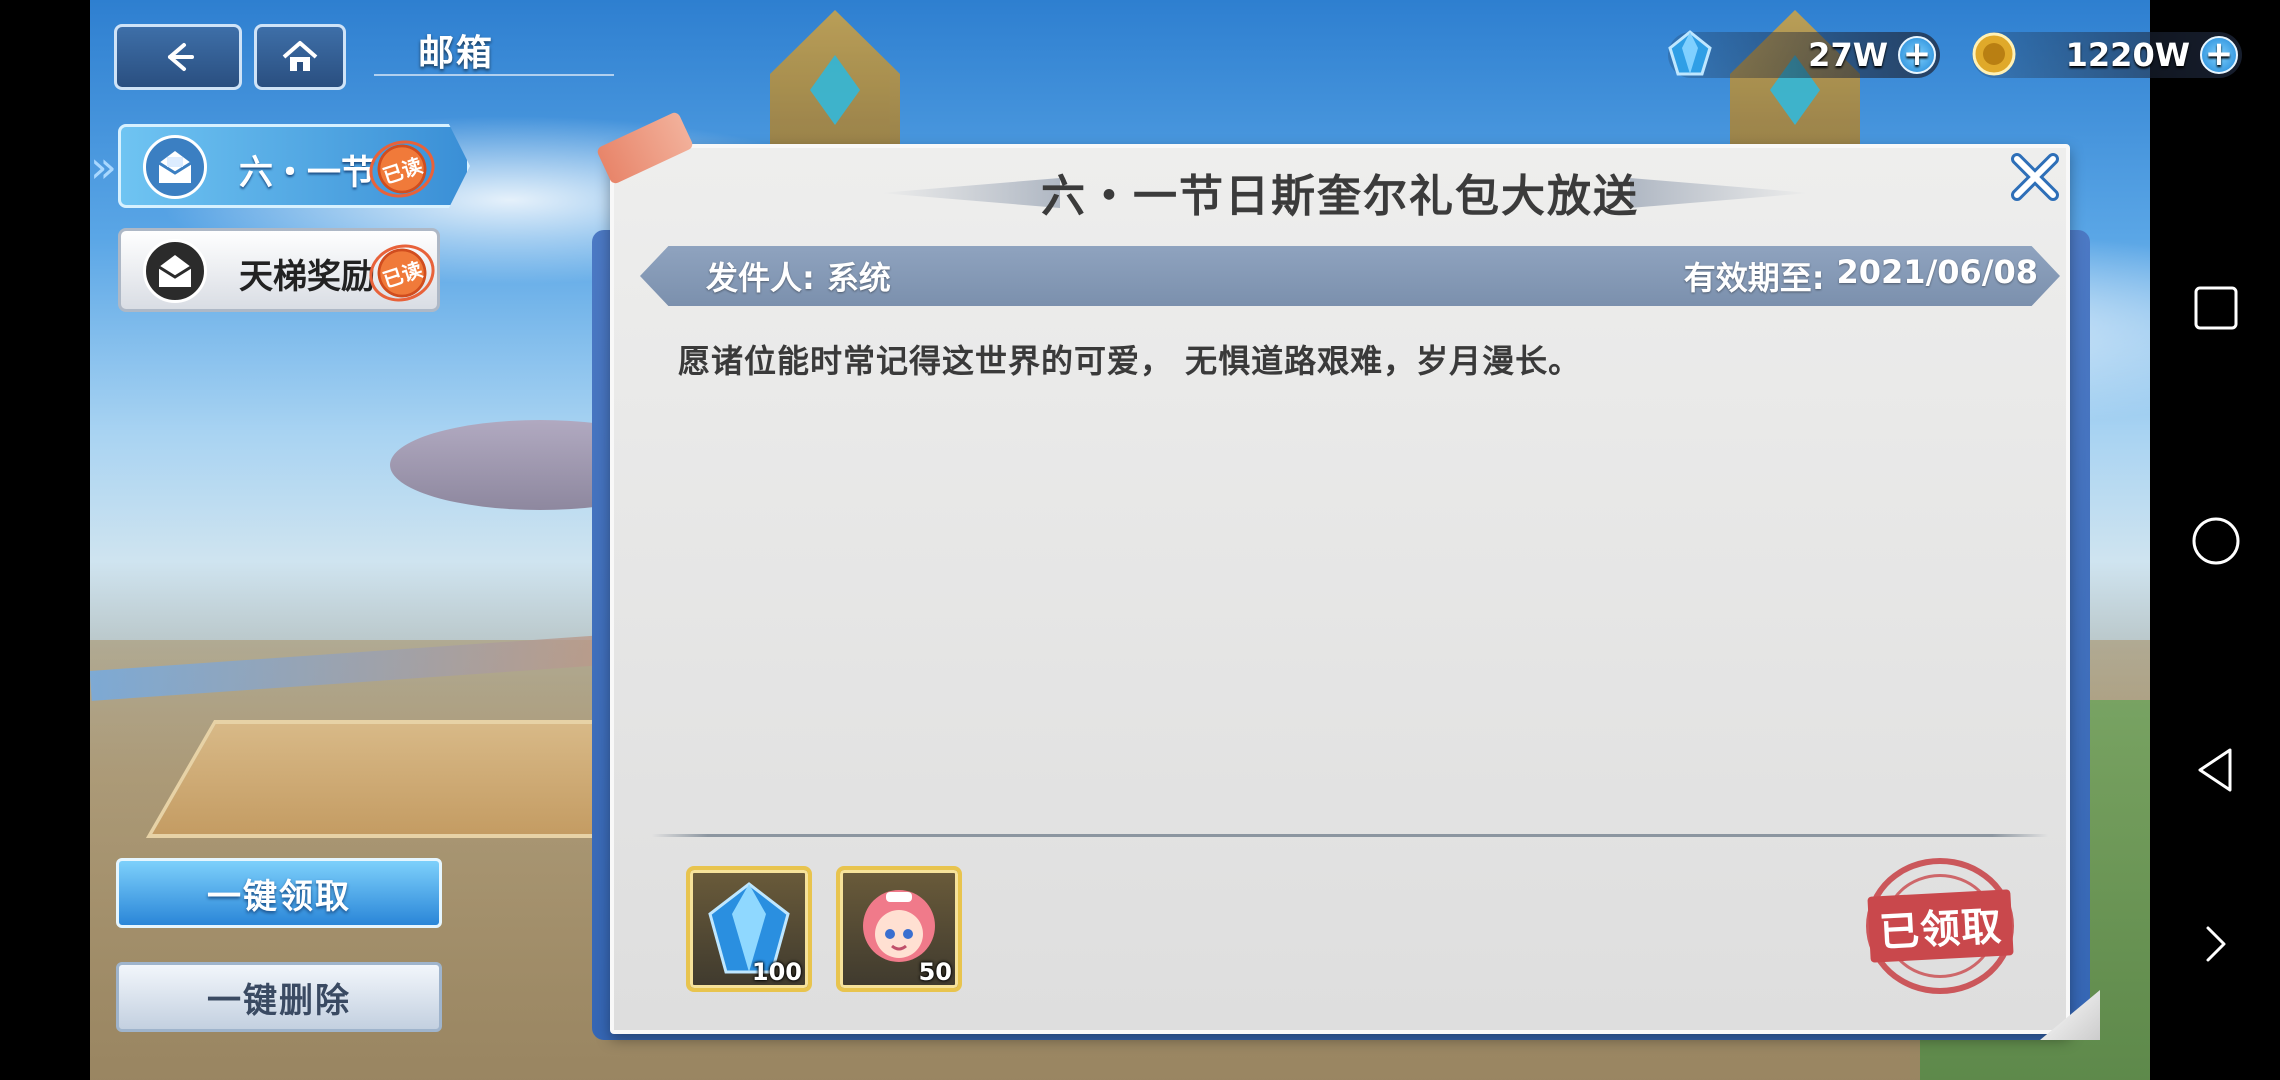 This screenshot has height=1080, width=2280. Describe the element at coordinates (103, 167) in the screenshot. I see `chevron-right-icon: »` at that location.